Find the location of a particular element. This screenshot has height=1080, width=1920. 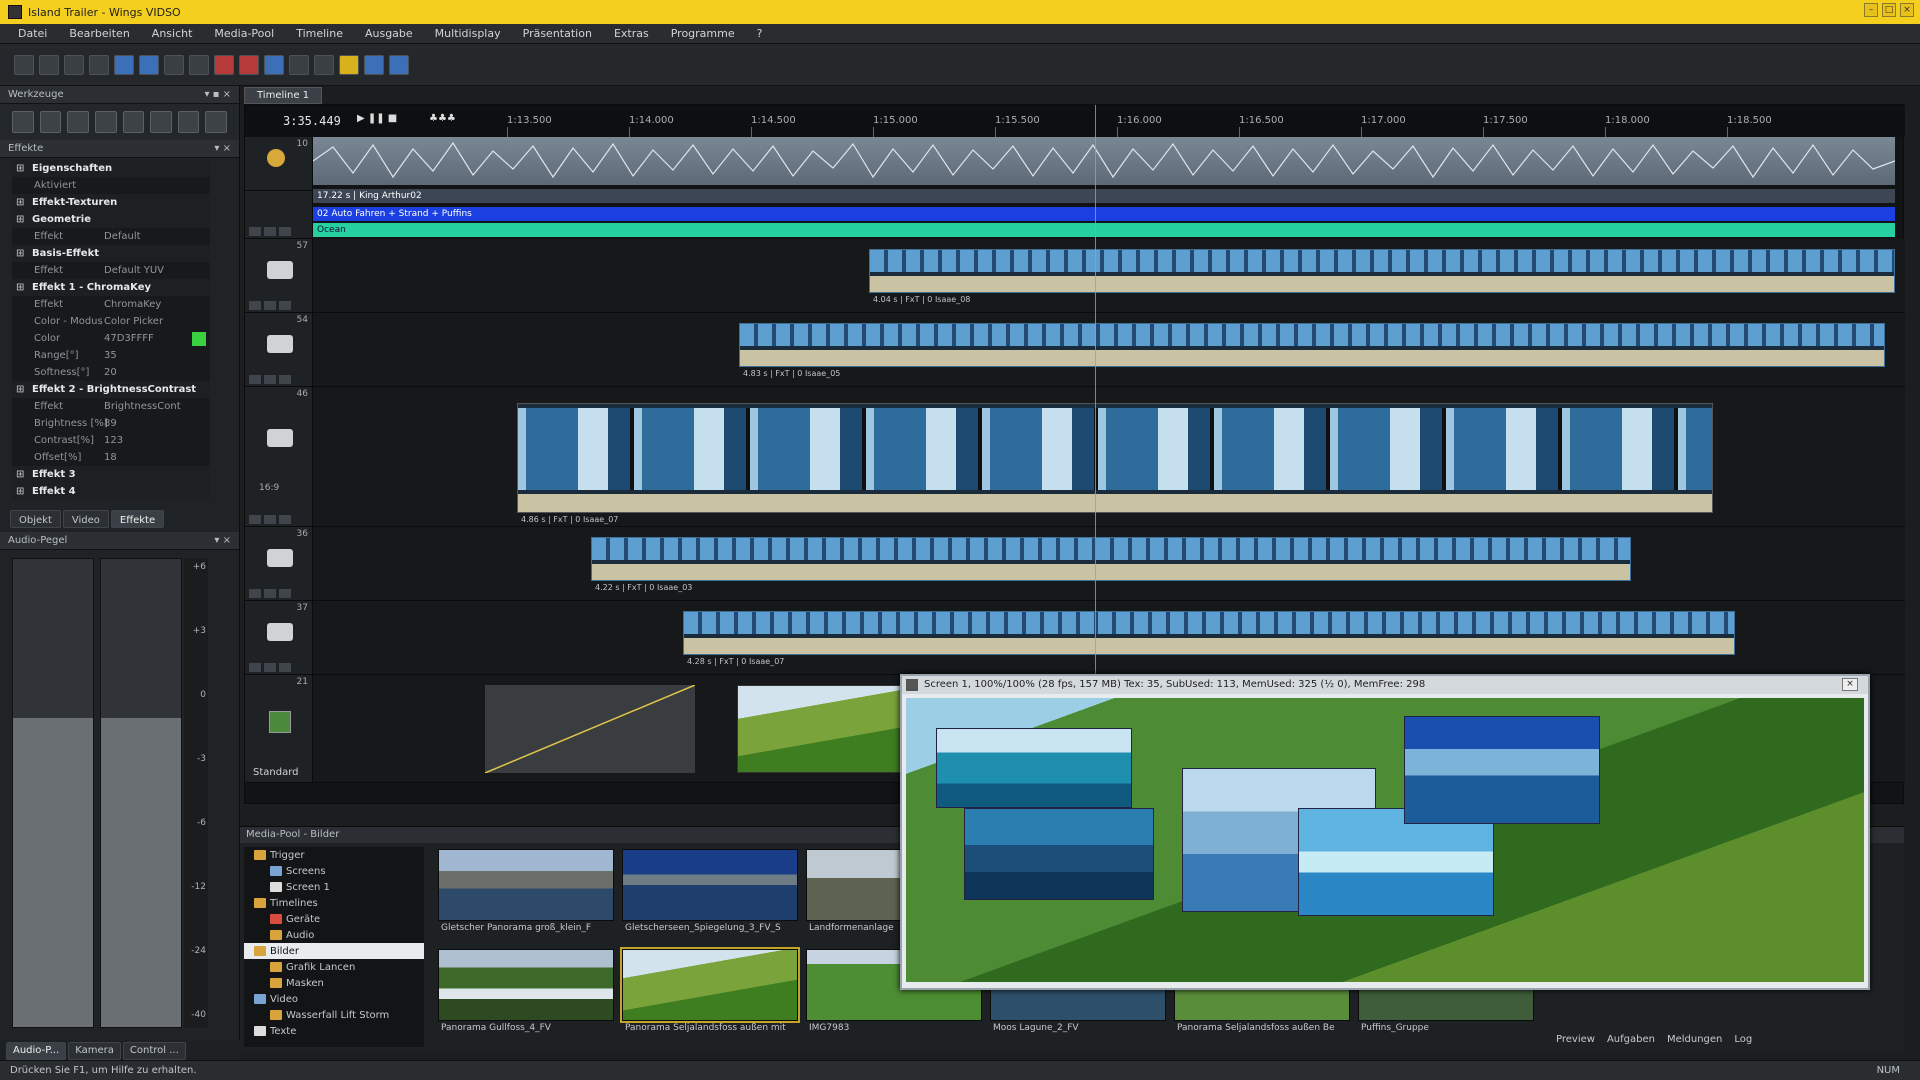

tab-preview: Preview is located at coordinates (1575, 1039).